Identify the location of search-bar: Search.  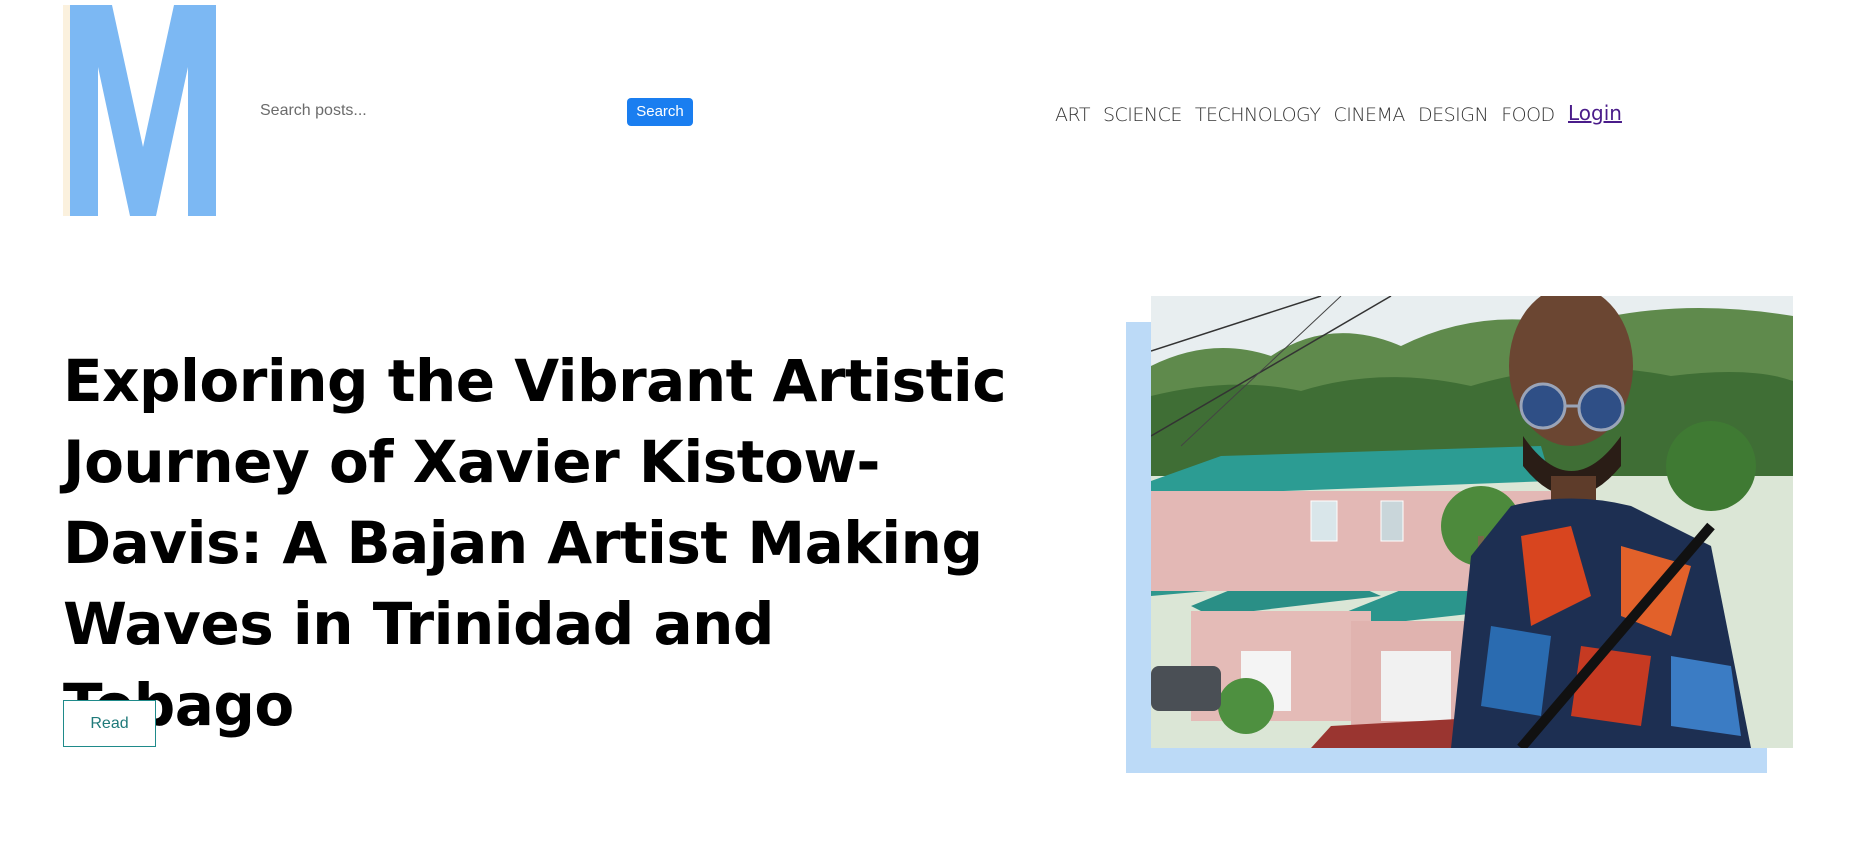
(475, 111).